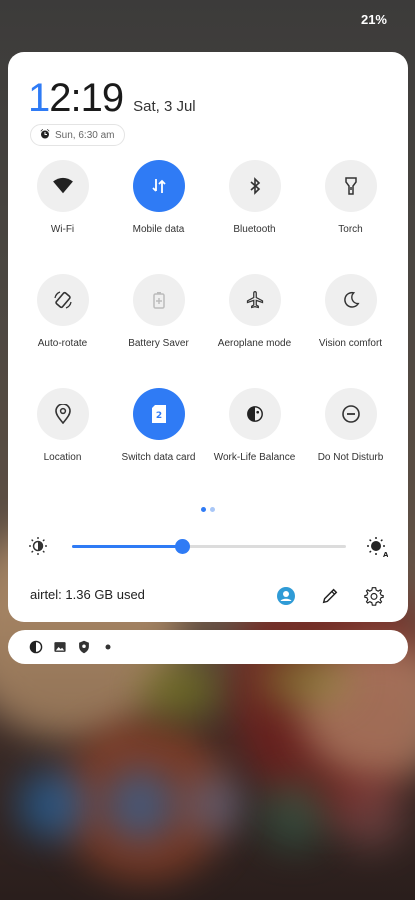 The height and width of the screenshot is (900, 415). Describe the element at coordinates (85, 135) in the screenshot. I see `next-alarm-label: Sun, 6:30 am` at that location.